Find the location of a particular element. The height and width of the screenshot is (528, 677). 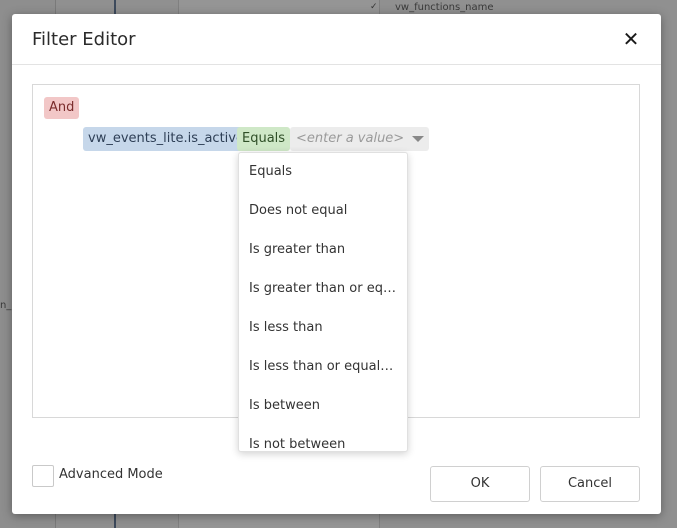

dropdown-item-label: Is greater than or equal to is located at coordinates (323, 288).